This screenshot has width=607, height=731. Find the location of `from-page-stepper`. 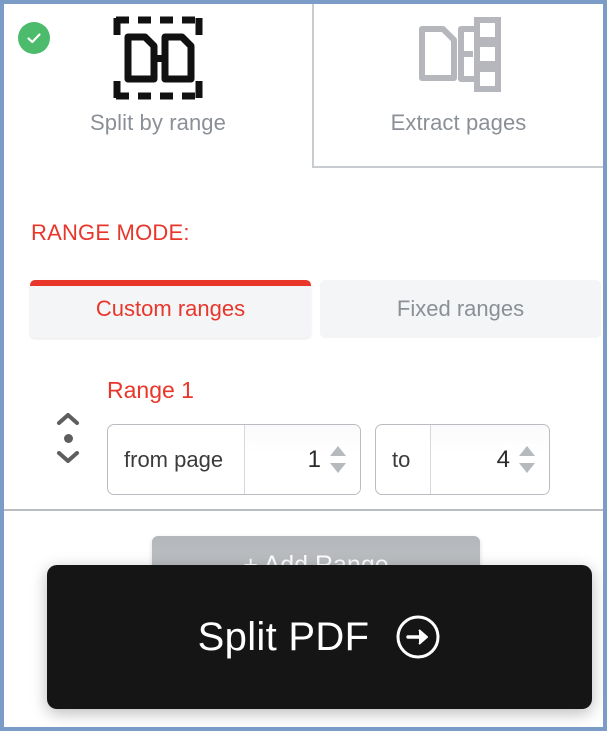

from-page-stepper is located at coordinates (341, 459).